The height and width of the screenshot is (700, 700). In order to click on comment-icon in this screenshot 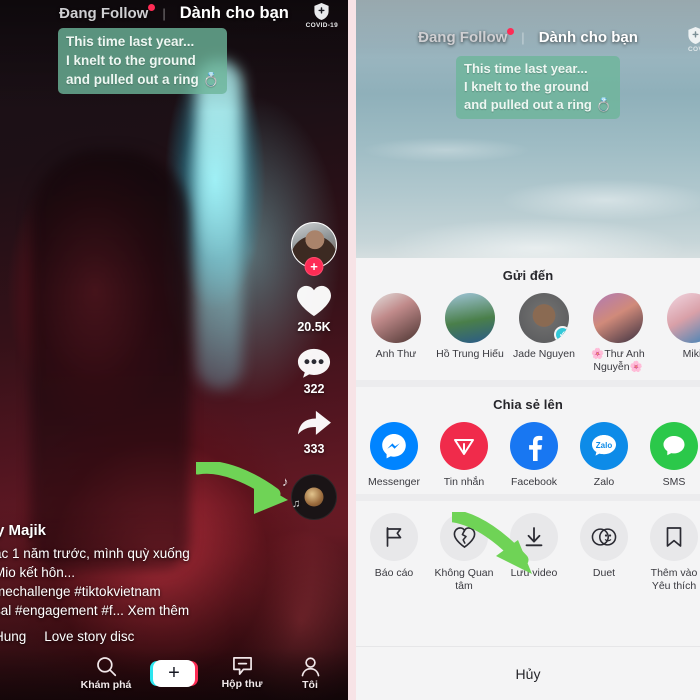, I will do `click(314, 363)`.